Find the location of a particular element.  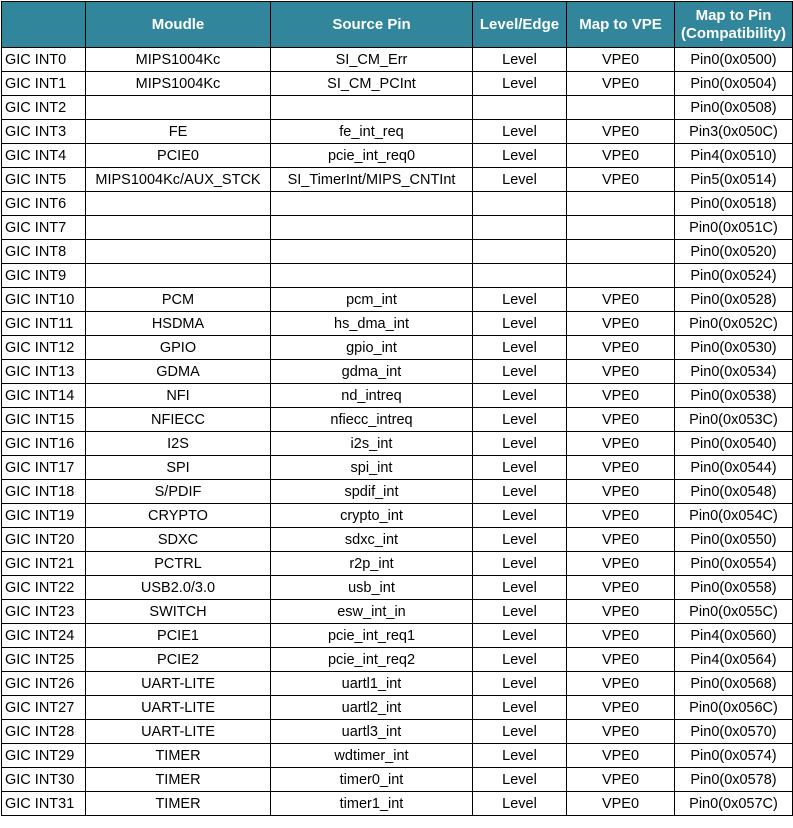

cell-int: GIC INT25 is located at coordinates (43, 659).